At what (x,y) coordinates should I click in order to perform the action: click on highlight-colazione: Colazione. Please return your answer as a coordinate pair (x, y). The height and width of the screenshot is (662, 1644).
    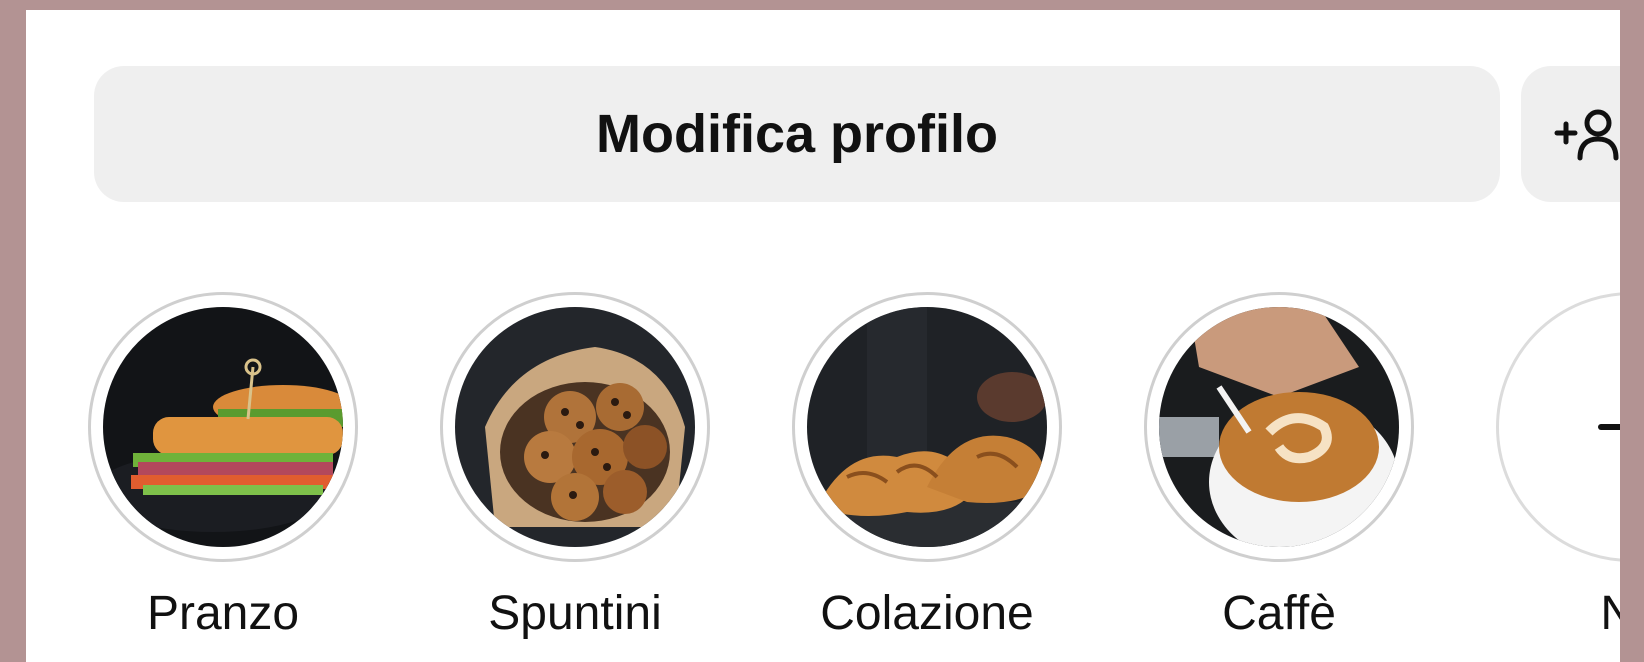
    Looking at the image, I should click on (927, 466).